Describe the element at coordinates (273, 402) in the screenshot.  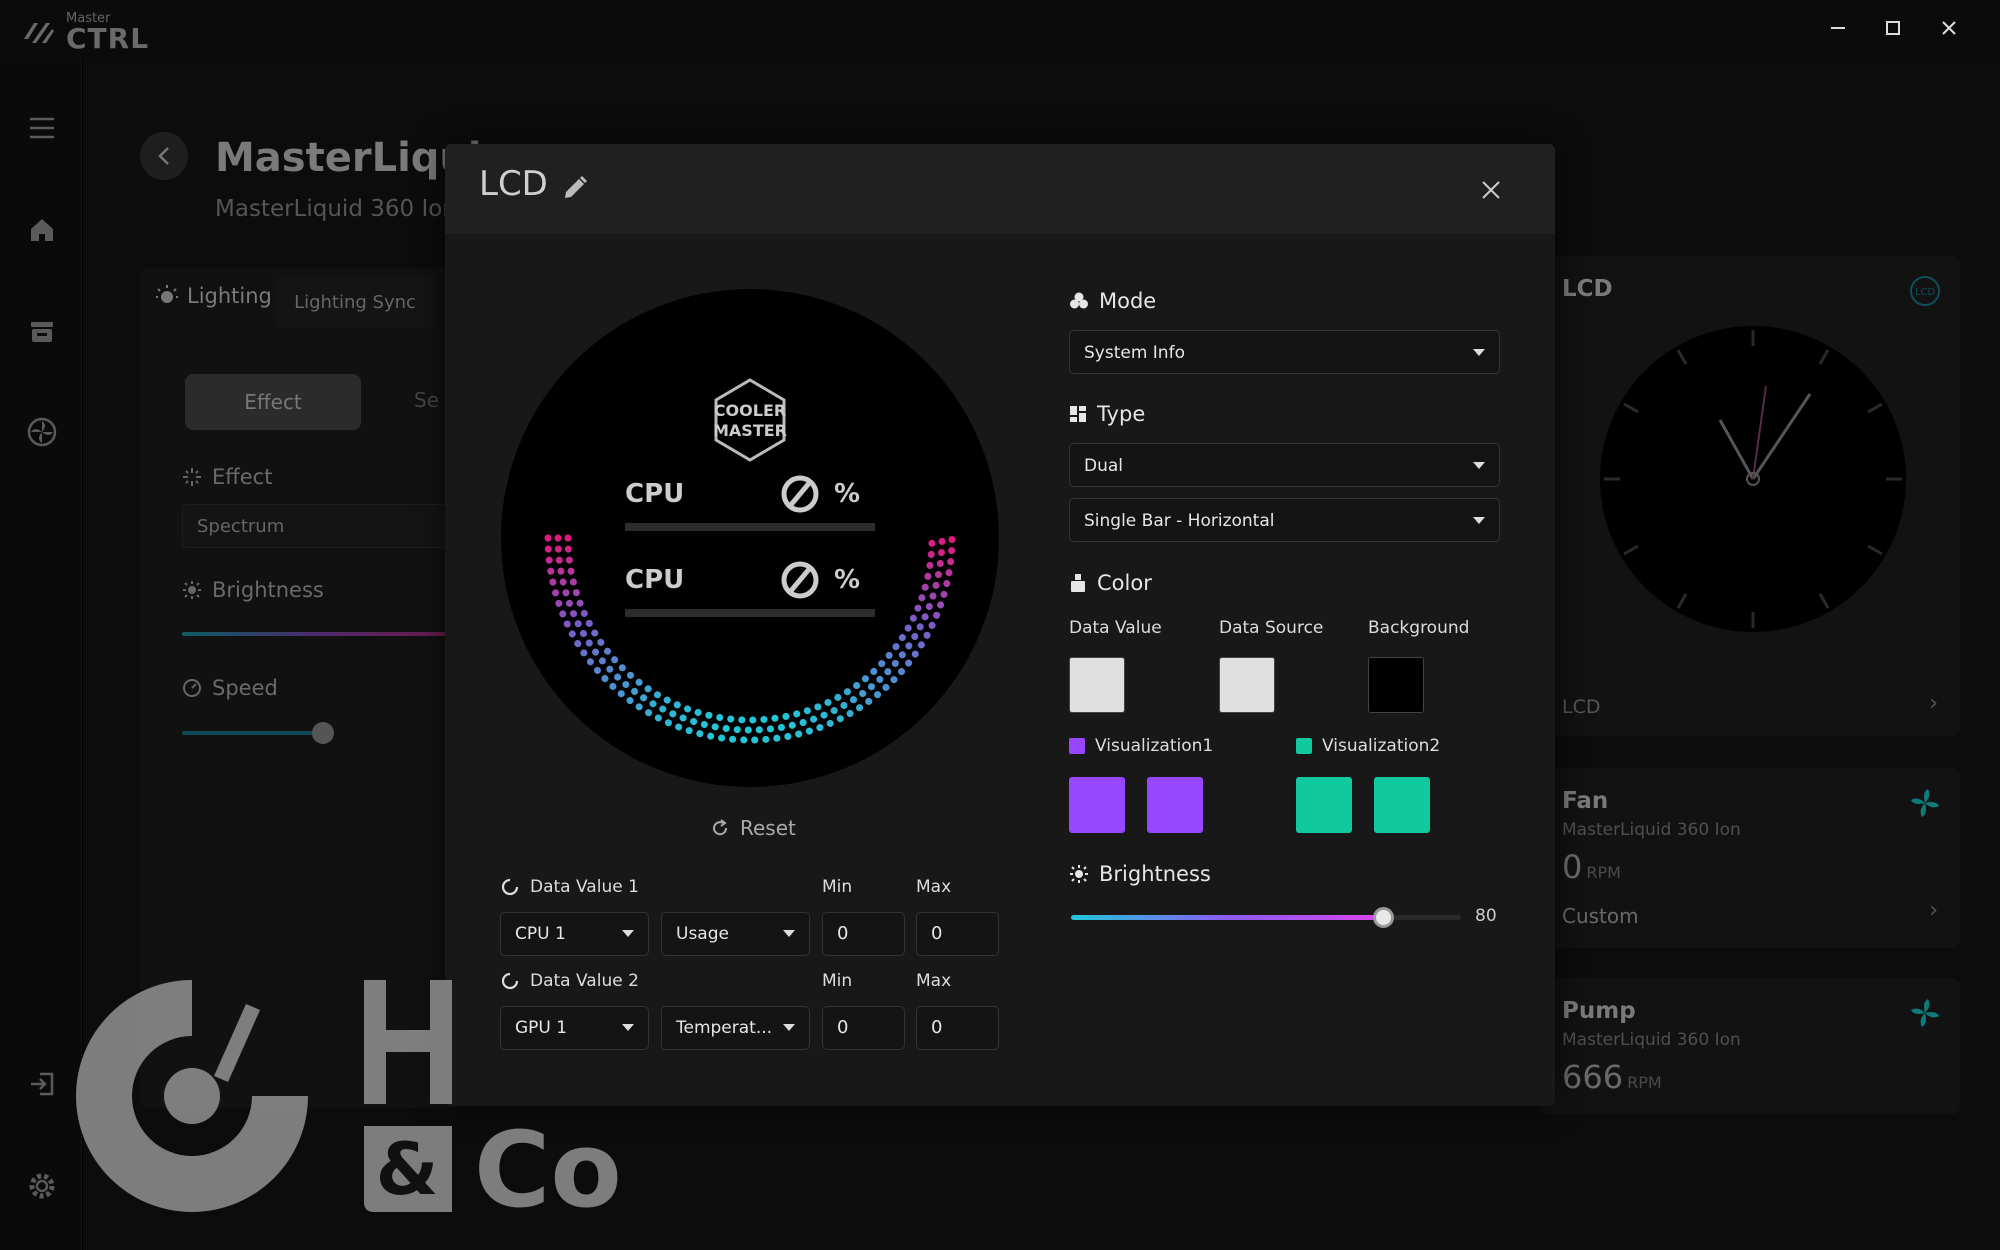
I see `segment-effect: Effect` at that location.